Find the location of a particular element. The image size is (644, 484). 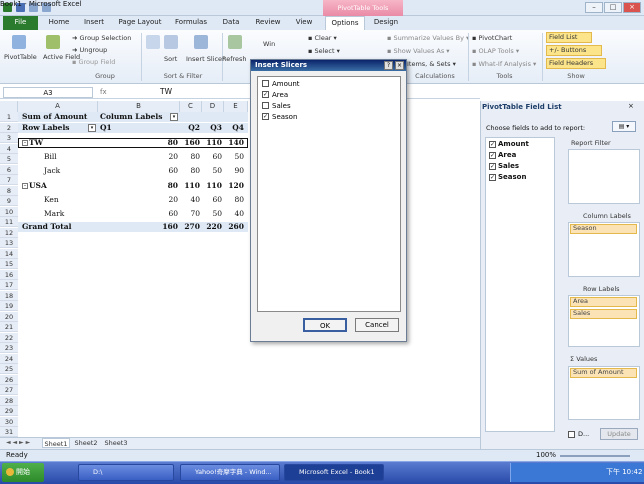

items-sets-button: Items, & Sets ▾ is located at coordinates (431, 64).